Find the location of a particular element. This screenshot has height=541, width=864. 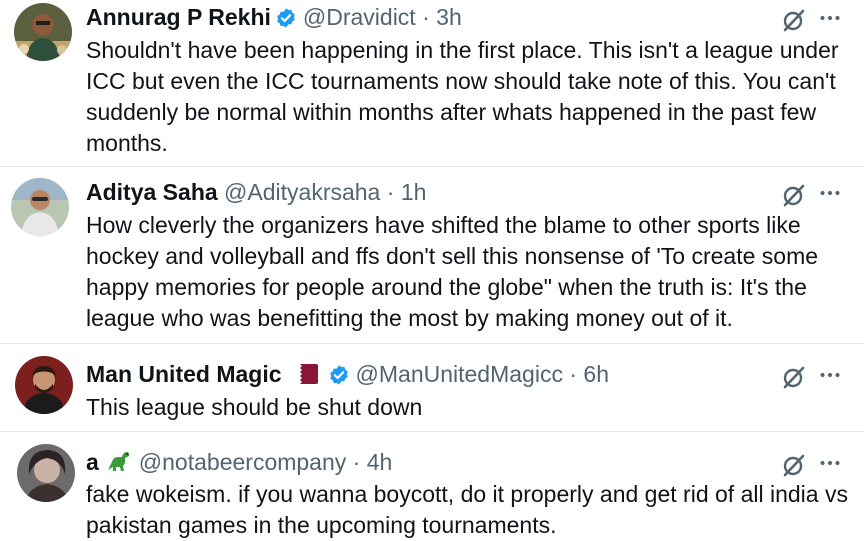

user-handle: @Adityakrsaha is located at coordinates (302, 192).